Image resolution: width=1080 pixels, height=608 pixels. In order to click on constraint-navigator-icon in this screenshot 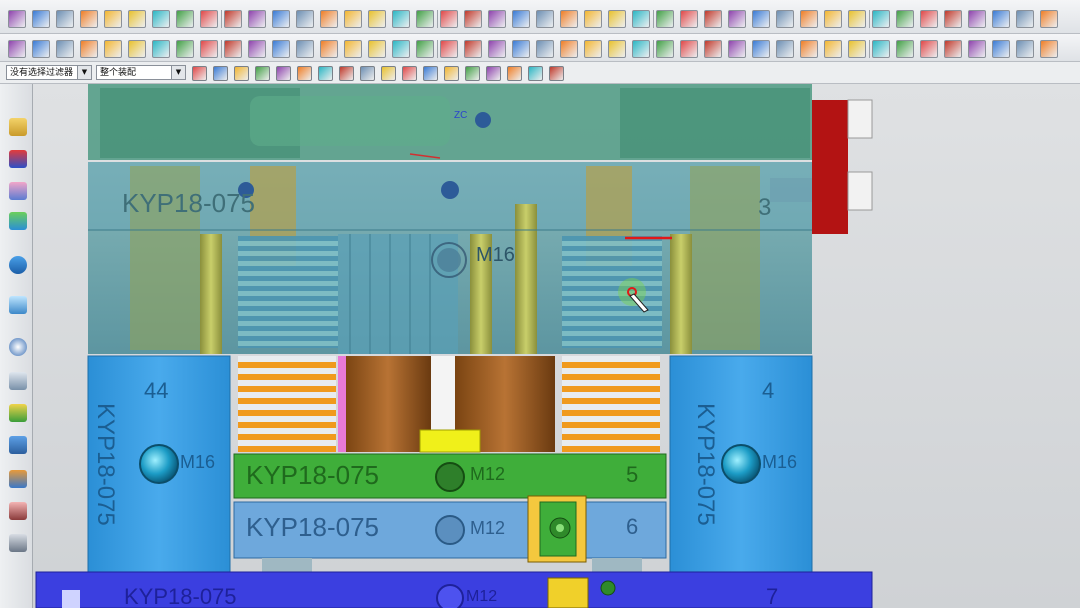, I will do `click(18, 159)`.